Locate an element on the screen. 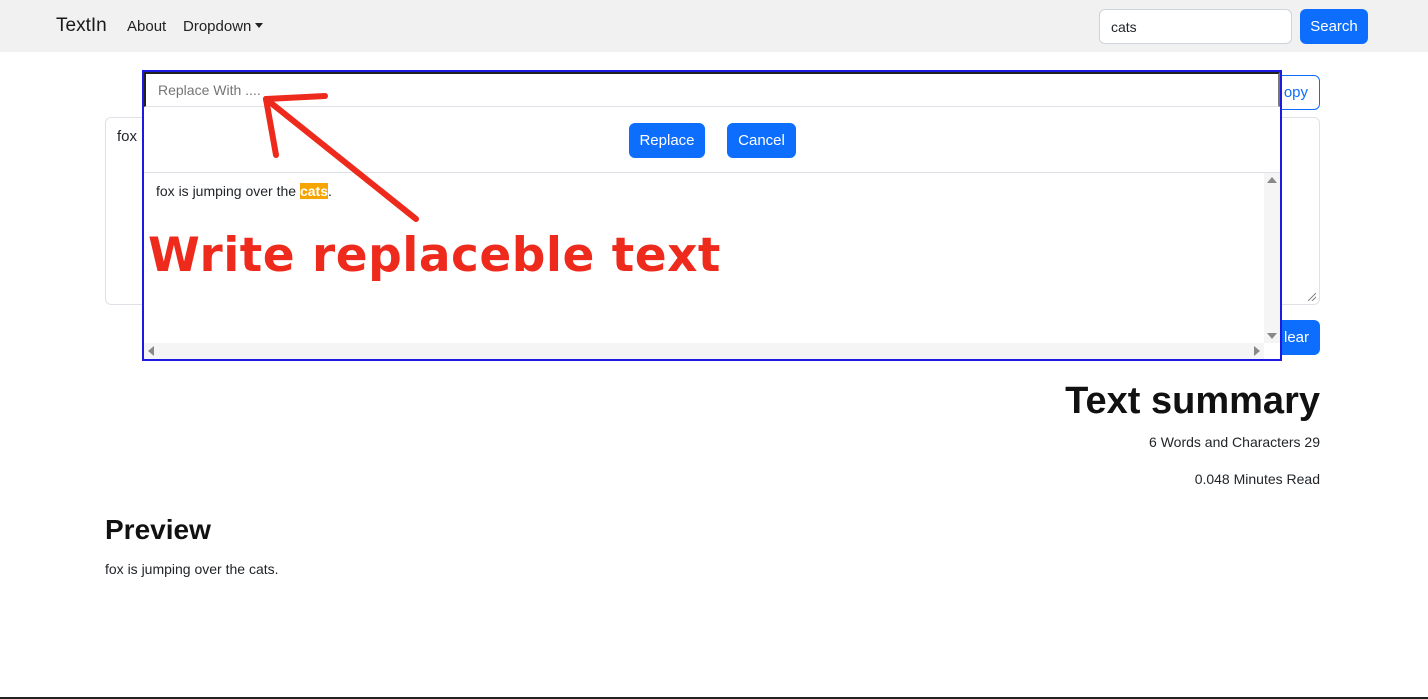 The width and height of the screenshot is (1428, 699). search-input is located at coordinates (1195, 26).